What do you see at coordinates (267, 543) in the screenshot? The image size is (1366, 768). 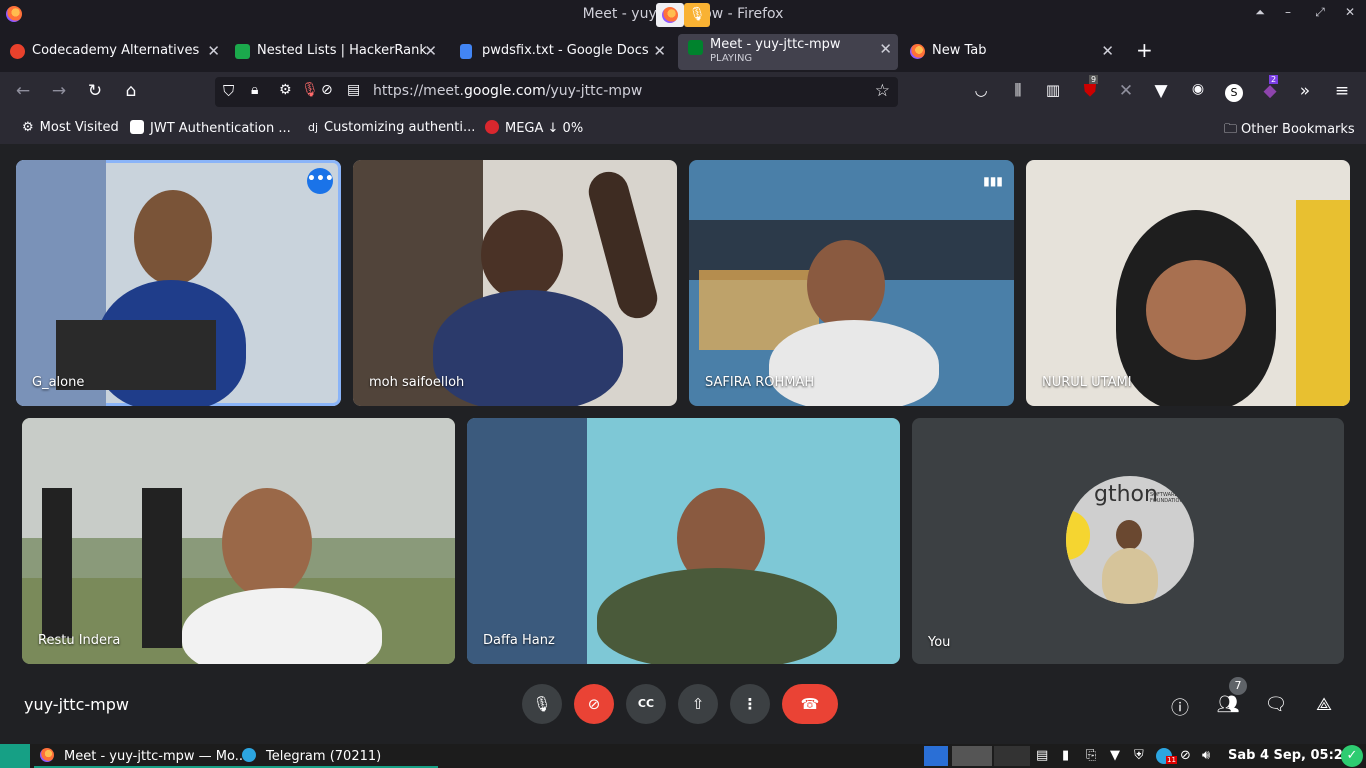 I see `participant-video` at bounding box center [267, 543].